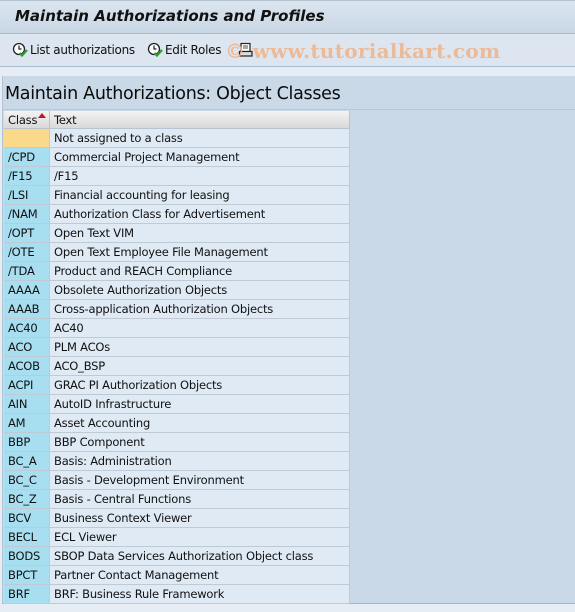 The height and width of the screenshot is (612, 575). Describe the element at coordinates (27, 347) in the screenshot. I see `class-cell: ACO` at that location.